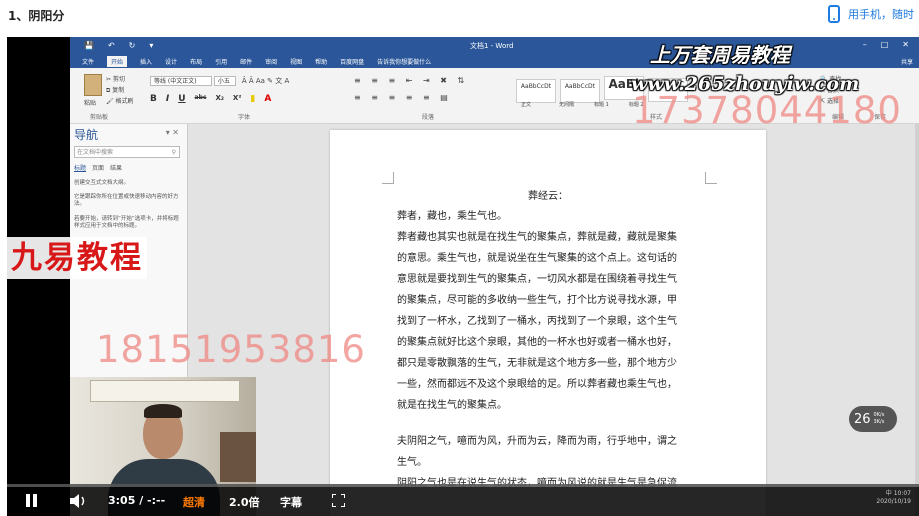 The width and height of the screenshot is (919, 516). What do you see at coordinates (905, 44) in the screenshot?
I see `close-icon: ✕` at bounding box center [905, 44].